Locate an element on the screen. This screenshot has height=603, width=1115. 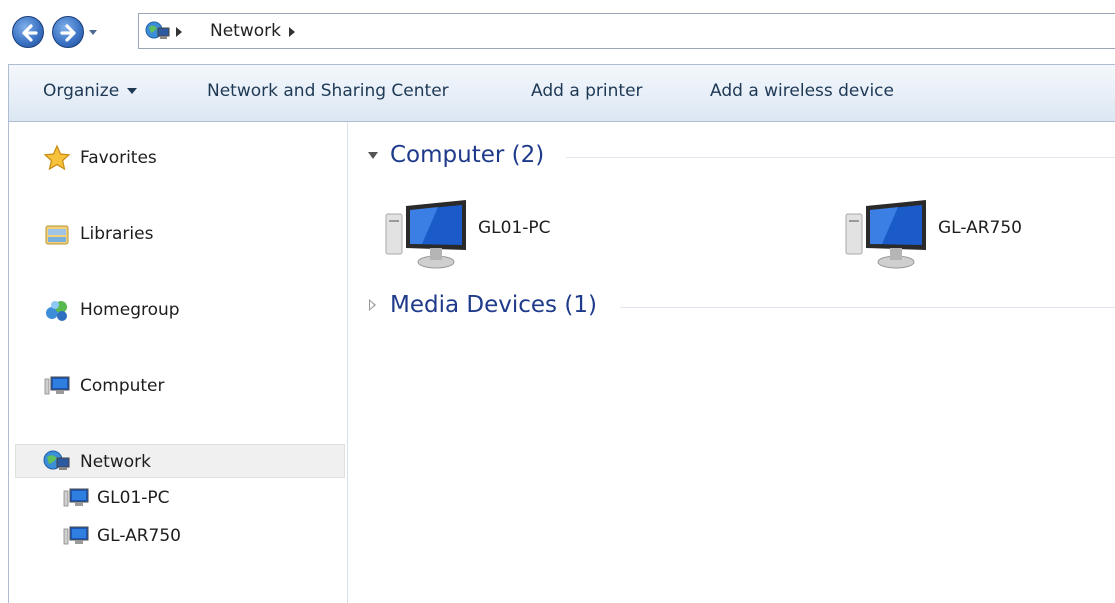
computer-item-gl01-pc: GL01-PC is located at coordinates (532, 232).